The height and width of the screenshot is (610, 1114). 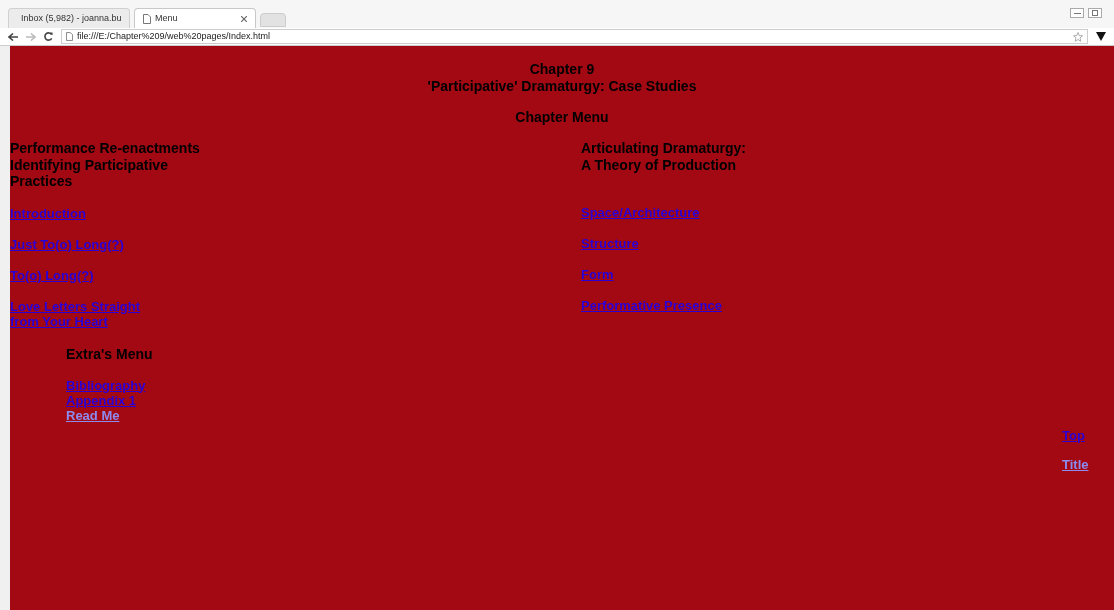 I want to click on nav-link: Title, so click(x=1075, y=464).